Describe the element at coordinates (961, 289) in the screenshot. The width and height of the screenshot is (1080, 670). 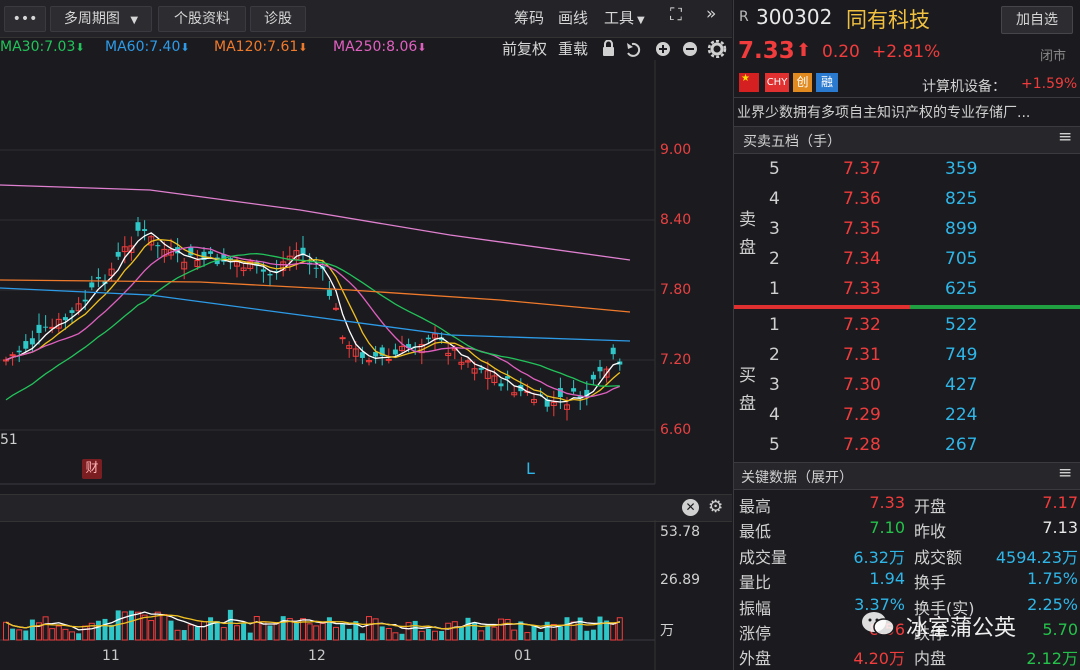
I see `order-vol: 625` at that location.